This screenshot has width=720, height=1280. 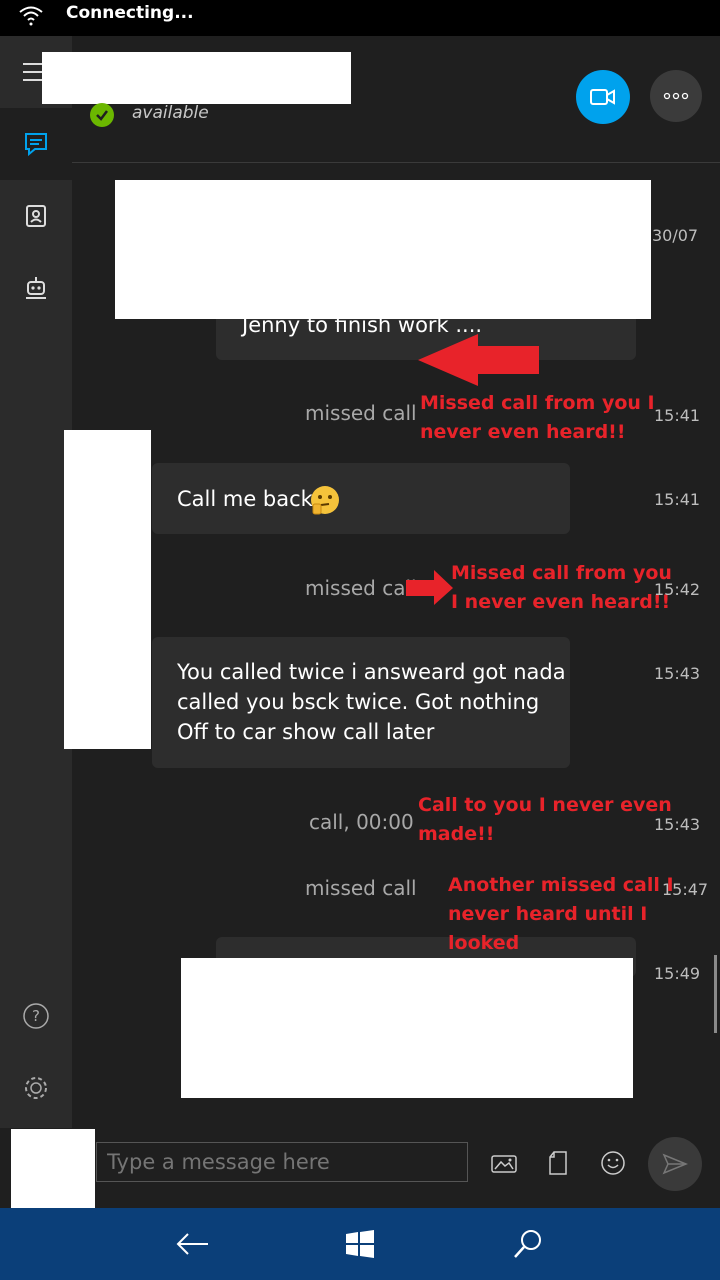 What do you see at coordinates (306, 732) in the screenshot?
I see `message-line: Off to car show call later` at bounding box center [306, 732].